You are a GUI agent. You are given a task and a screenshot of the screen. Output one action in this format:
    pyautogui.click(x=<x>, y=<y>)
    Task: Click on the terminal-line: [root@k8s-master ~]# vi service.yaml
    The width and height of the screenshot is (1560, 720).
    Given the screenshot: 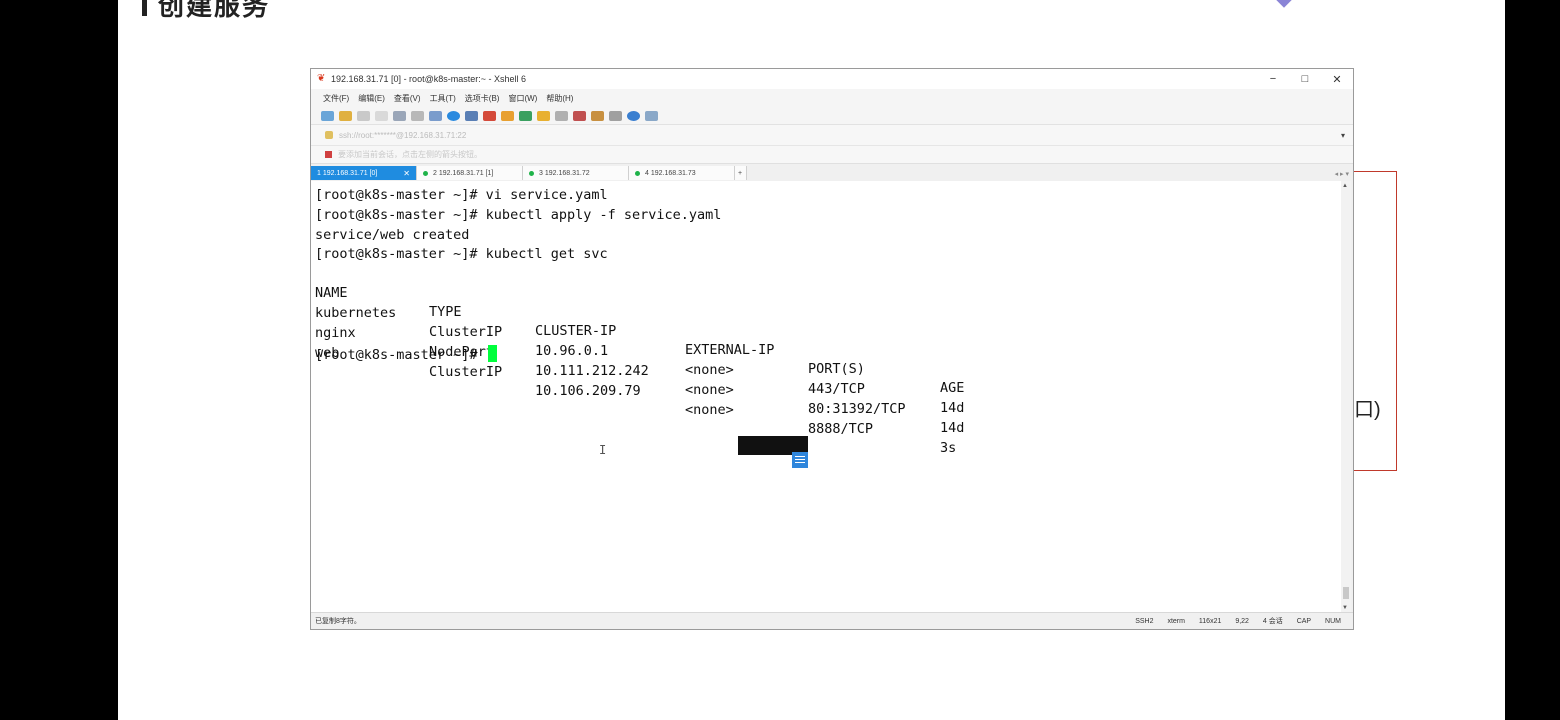 What is the action you would take?
    pyautogui.click(x=461, y=195)
    